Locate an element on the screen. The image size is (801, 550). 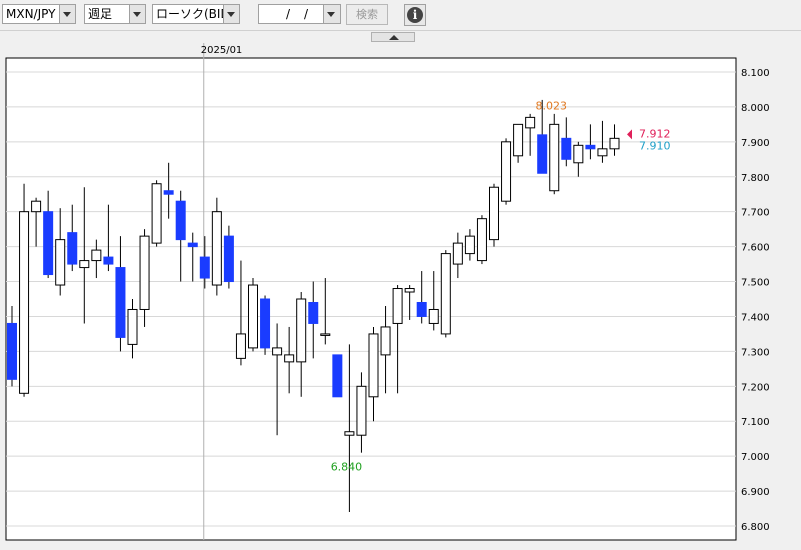
y-tick-label: 7.200 is located at coordinates (755, 387).